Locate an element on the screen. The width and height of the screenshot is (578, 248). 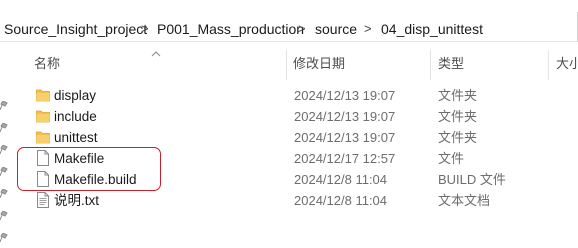
list-item: unittest 2024/12/13 19:07 文件夹 is located at coordinates (298, 137).